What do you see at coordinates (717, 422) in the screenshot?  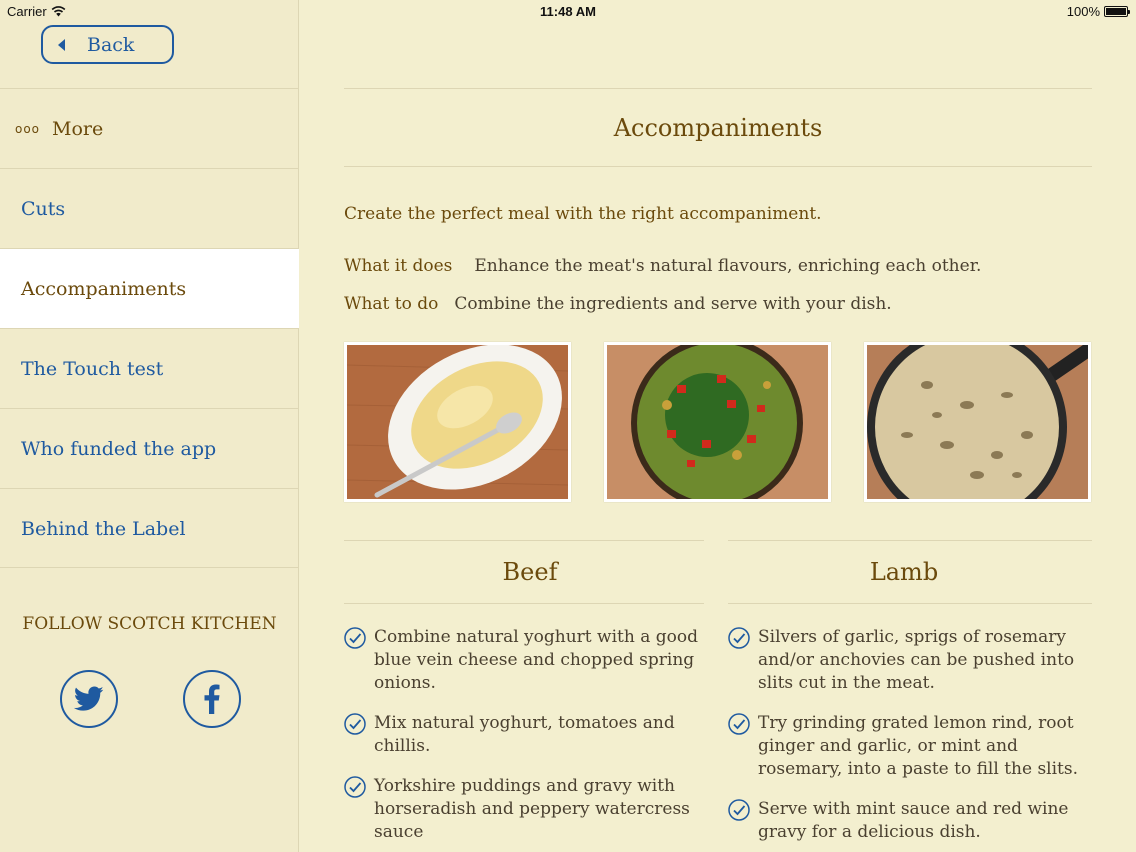 I see `photo-salsa` at bounding box center [717, 422].